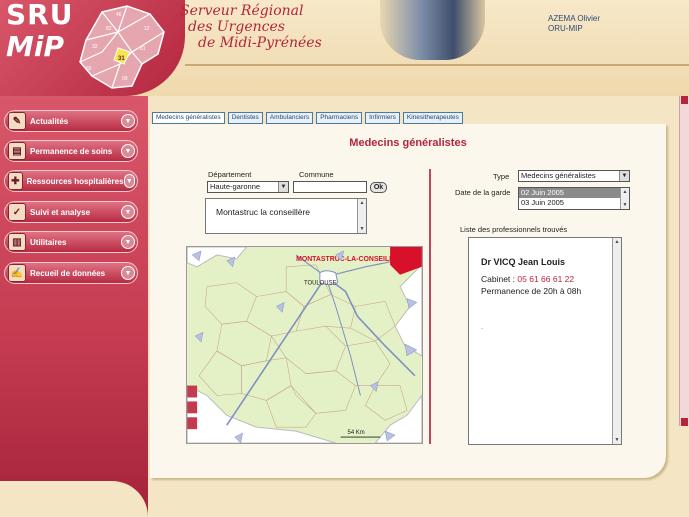 This screenshot has height=517, width=689. What do you see at coordinates (352, 259) in the screenshot?
I see `map-highlight-label: MONTASTRUC-LA-CONSEILLERE` at bounding box center [352, 259].